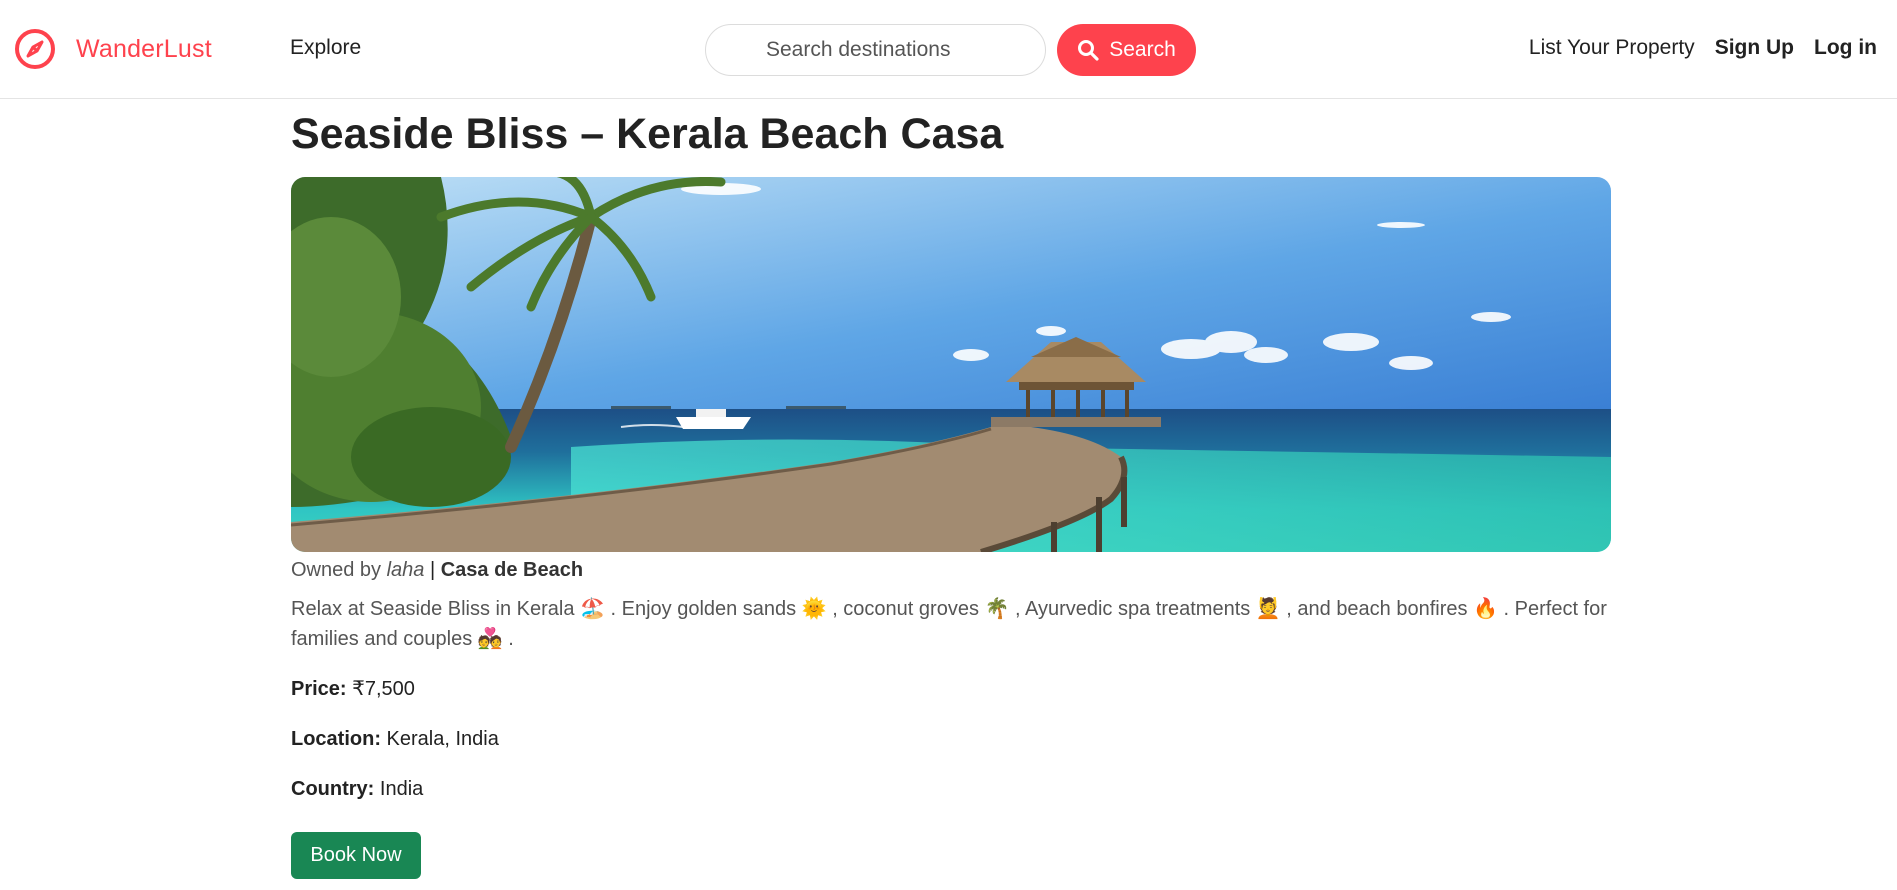 Image resolution: width=1897 pixels, height=890 pixels. Describe the element at coordinates (440, 738) in the screenshot. I see `location-value: Kerala, India` at that location.